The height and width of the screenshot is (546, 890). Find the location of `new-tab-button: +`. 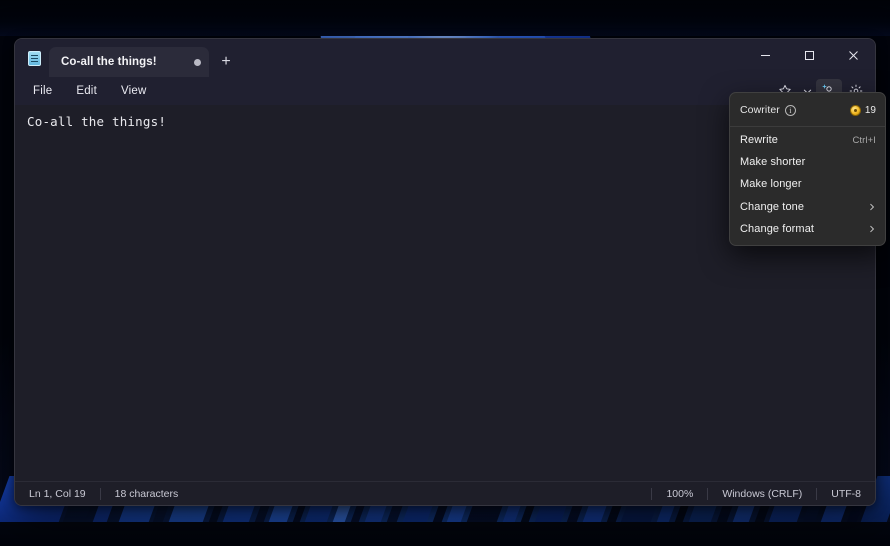

new-tab-button: + is located at coordinates (226, 62).